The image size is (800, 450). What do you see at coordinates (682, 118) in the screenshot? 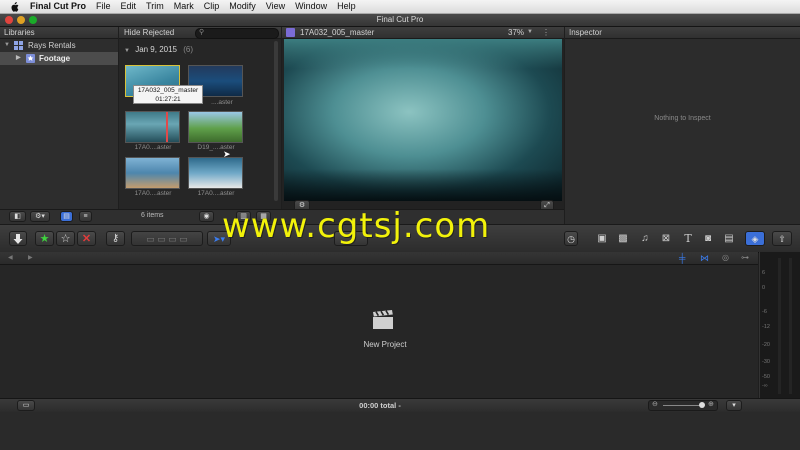
I see `inspector-empty-message: Nothing to Inspect` at bounding box center [682, 118].